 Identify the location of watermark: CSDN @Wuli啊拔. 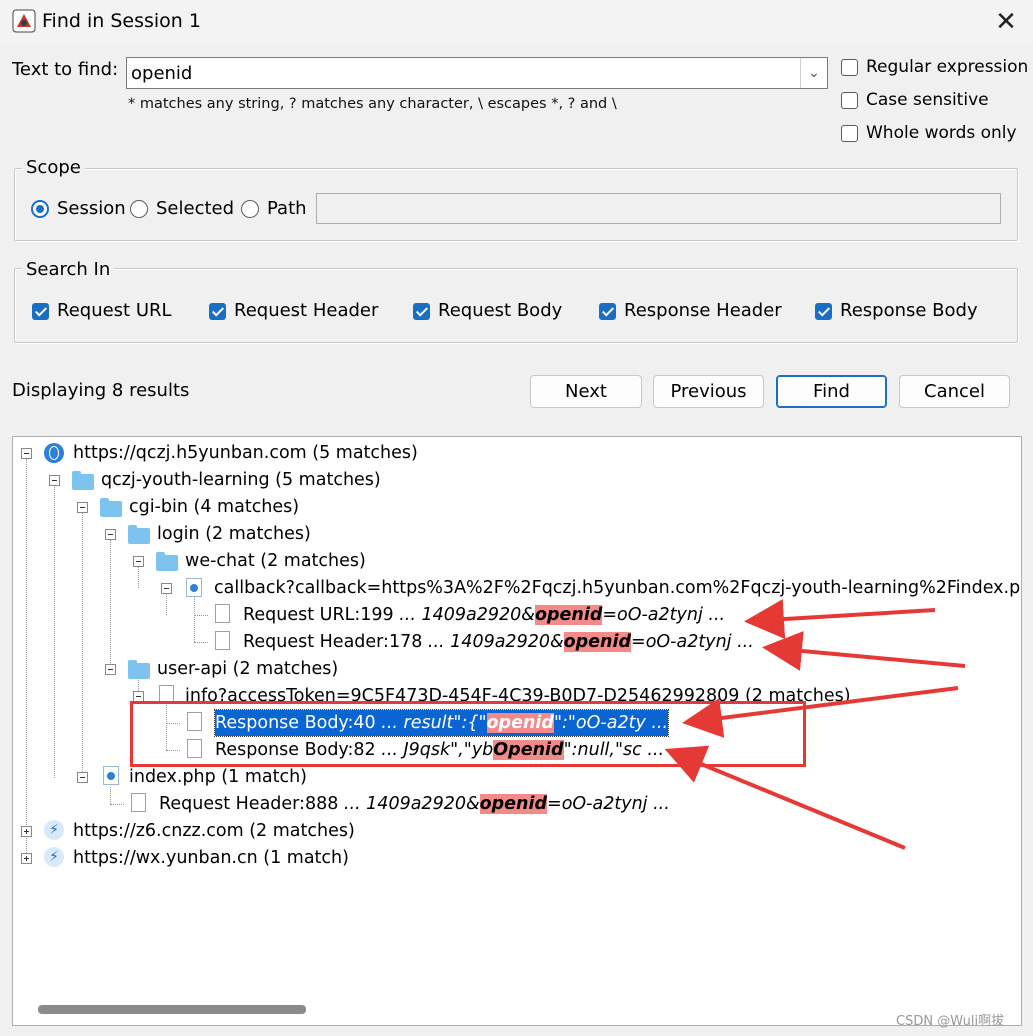
(950, 1021).